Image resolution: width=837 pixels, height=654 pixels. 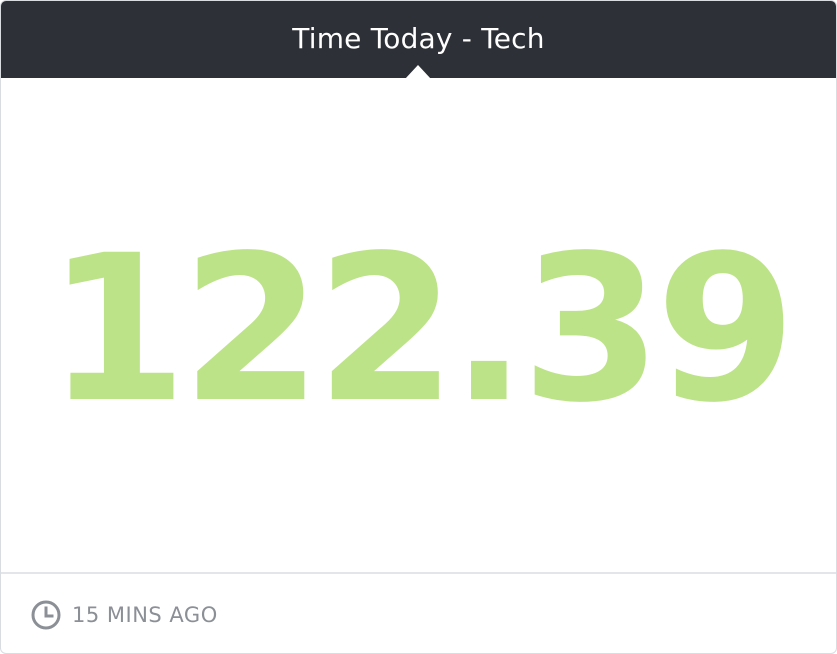 What do you see at coordinates (418, 72) in the screenshot?
I see `header-pointer` at bounding box center [418, 72].